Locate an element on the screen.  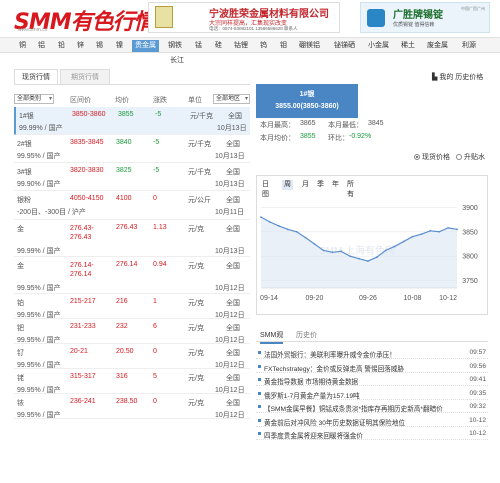
period-year: 年 is located at coordinates (335, 185).